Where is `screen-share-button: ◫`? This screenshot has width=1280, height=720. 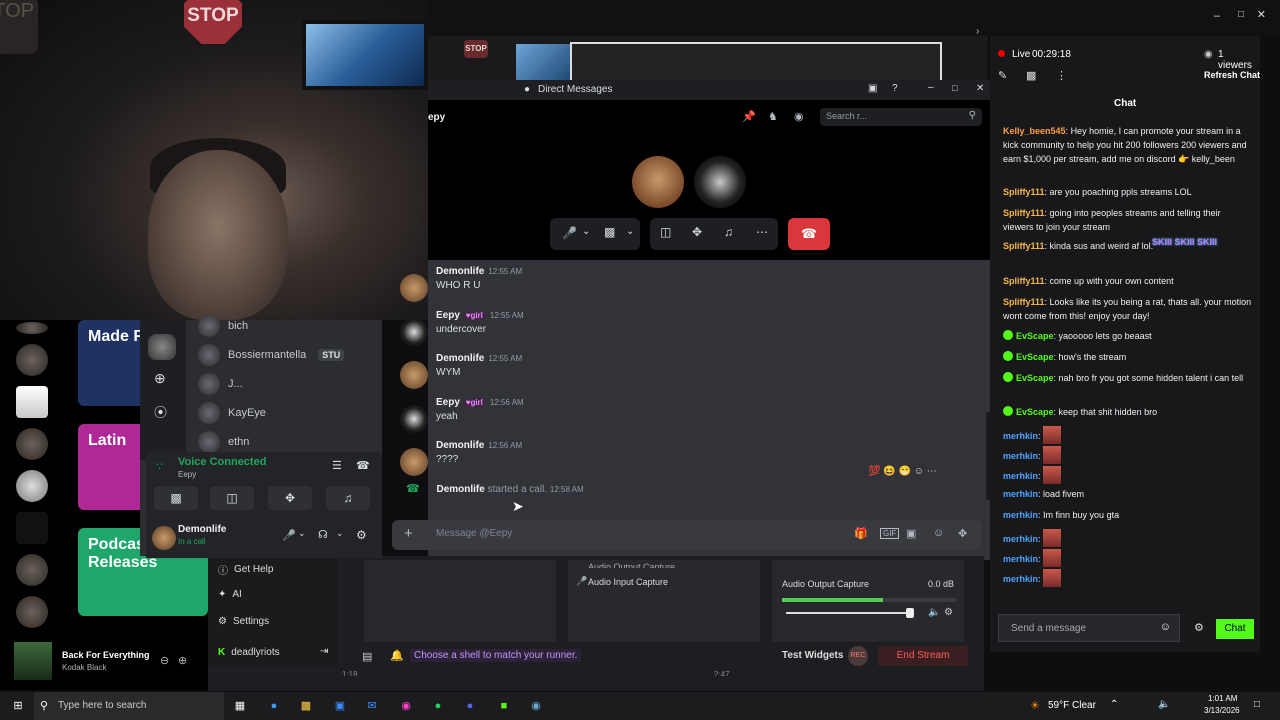 screen-share-button: ◫ is located at coordinates (232, 498).